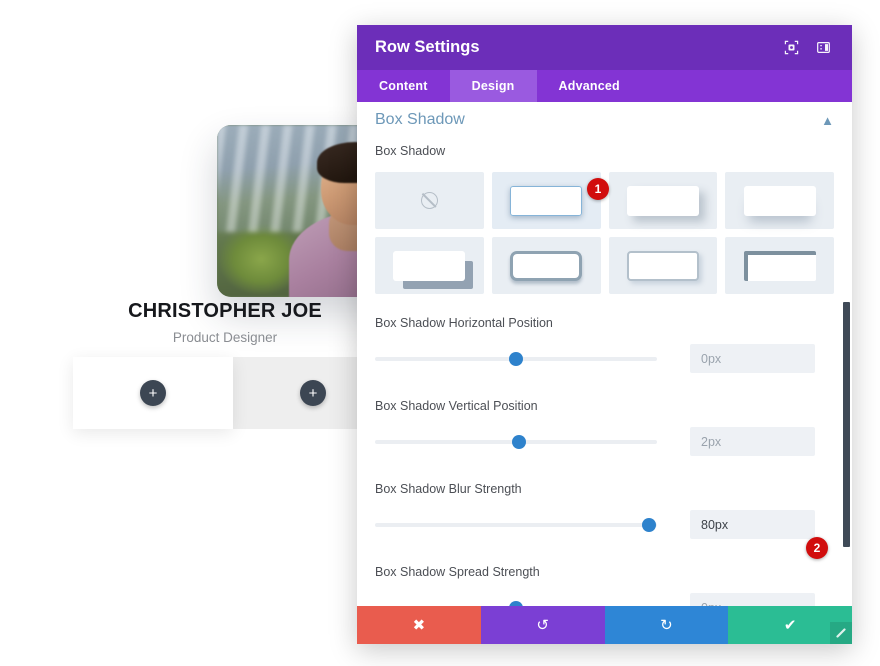 This screenshot has width=880, height=666. Describe the element at coordinates (790, 625) in the screenshot. I see `check-icon: ✔` at that location.